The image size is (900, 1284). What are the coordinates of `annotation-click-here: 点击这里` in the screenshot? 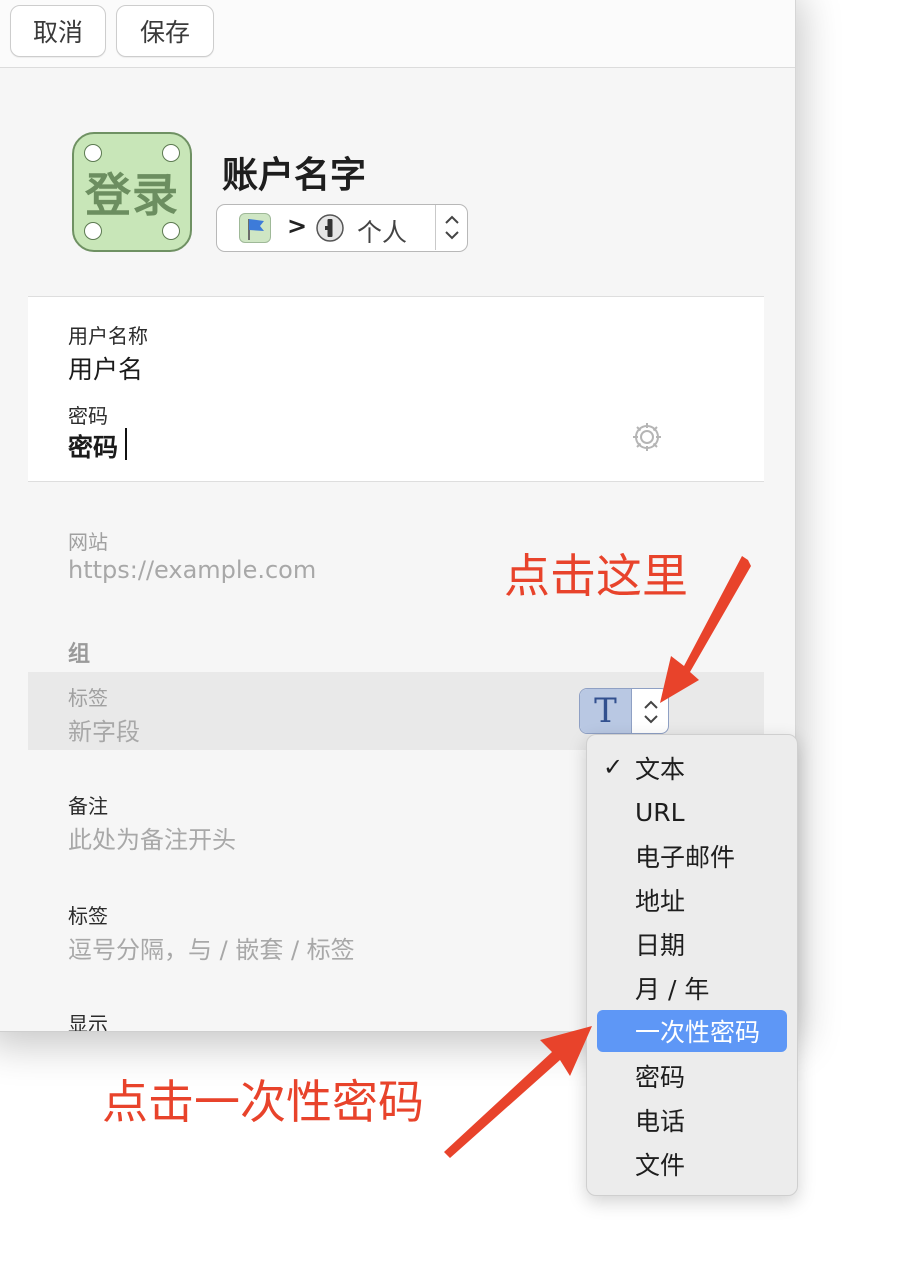 It's located at (596, 576).